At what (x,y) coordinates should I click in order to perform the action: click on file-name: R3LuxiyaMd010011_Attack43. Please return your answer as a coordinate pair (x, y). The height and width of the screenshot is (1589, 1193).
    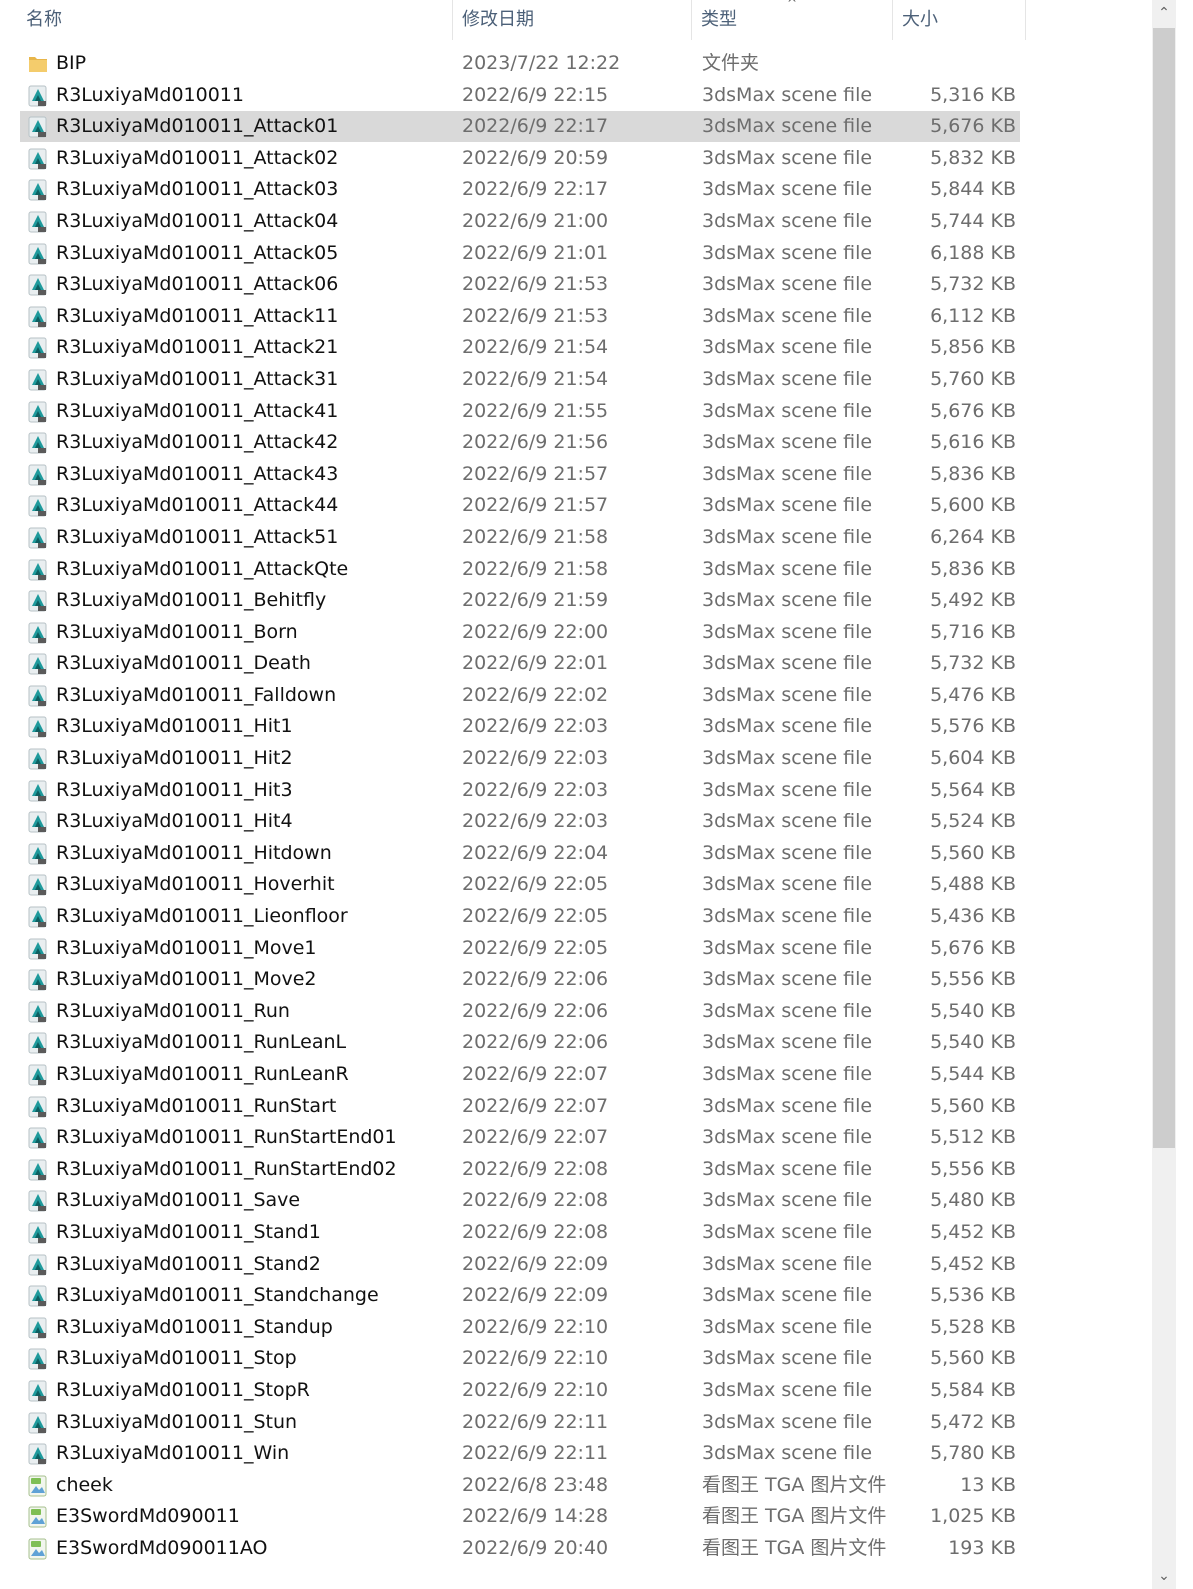
    Looking at the image, I should click on (197, 475).